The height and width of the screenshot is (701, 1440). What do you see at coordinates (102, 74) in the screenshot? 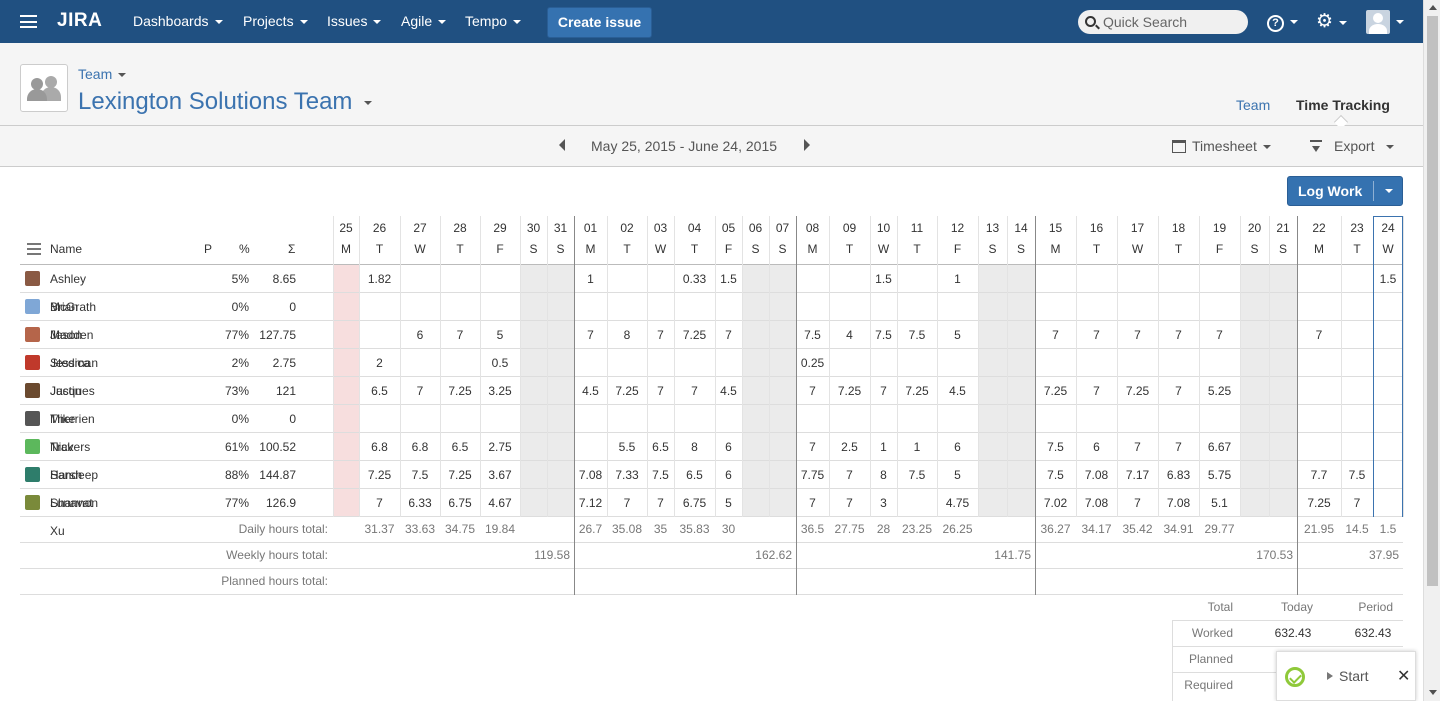
I see `team-breadcrumb: Team` at bounding box center [102, 74].